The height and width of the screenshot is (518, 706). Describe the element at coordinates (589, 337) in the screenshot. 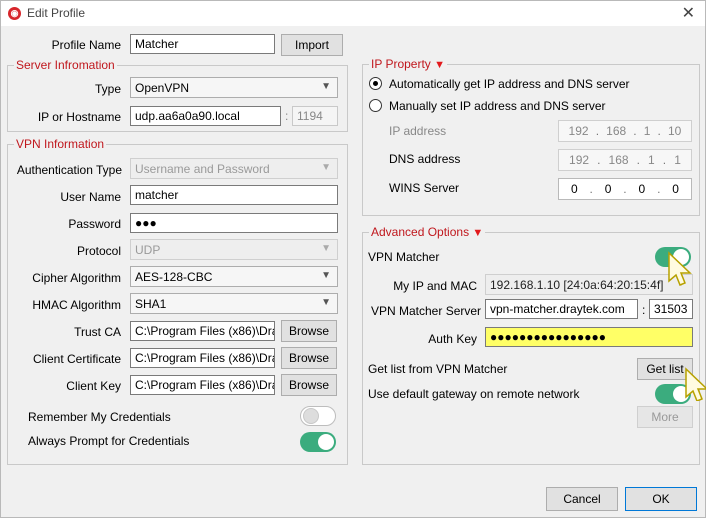

I see `auth-key-input: ●●●●●●●●●●●●●●●●` at that location.